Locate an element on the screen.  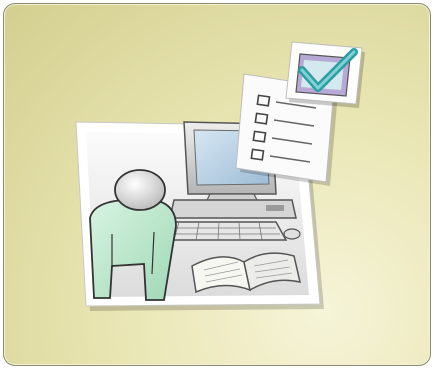
checkmark-card-icon is located at coordinates (325, 74).